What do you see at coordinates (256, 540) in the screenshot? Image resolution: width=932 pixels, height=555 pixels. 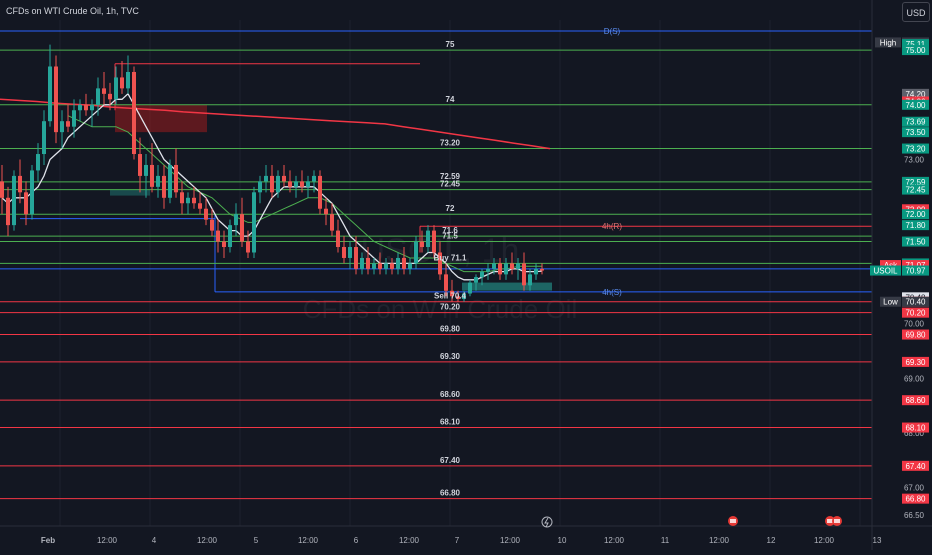 I see `time-tick: 5` at bounding box center [256, 540].